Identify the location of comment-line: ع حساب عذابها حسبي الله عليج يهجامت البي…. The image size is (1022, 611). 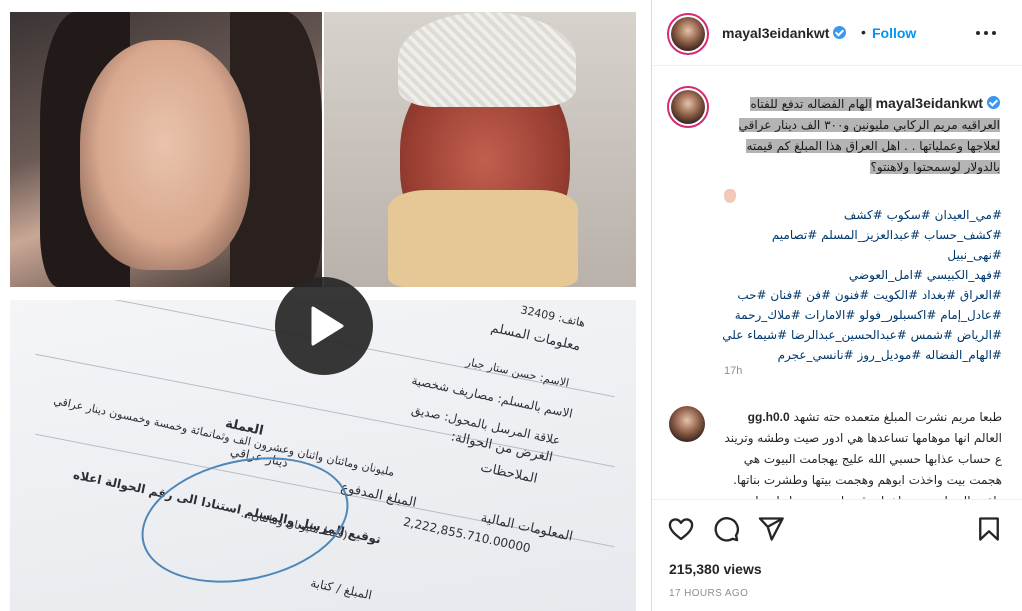
(872, 459).